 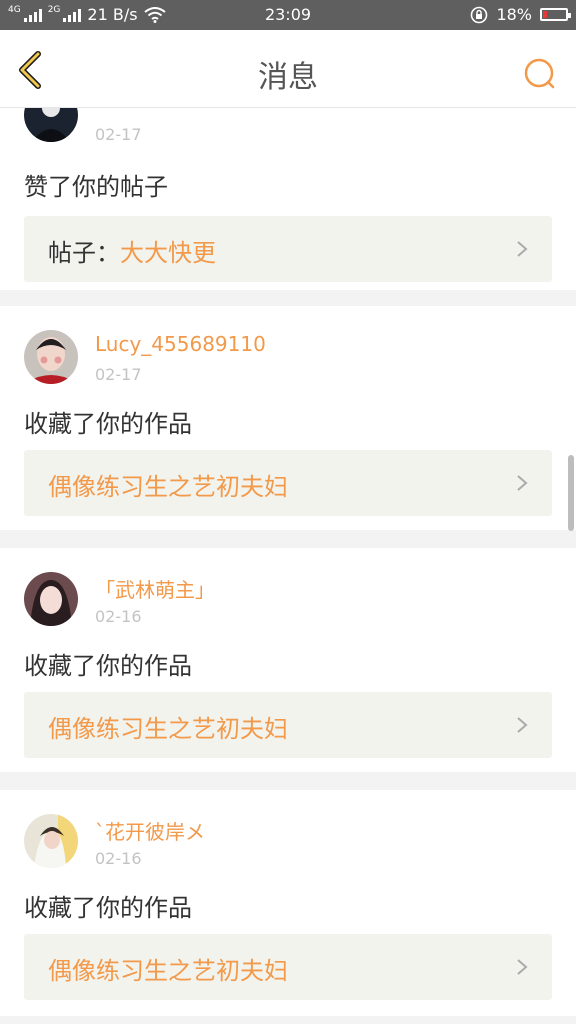 I want to click on battery-icon, so click(x=555, y=14).